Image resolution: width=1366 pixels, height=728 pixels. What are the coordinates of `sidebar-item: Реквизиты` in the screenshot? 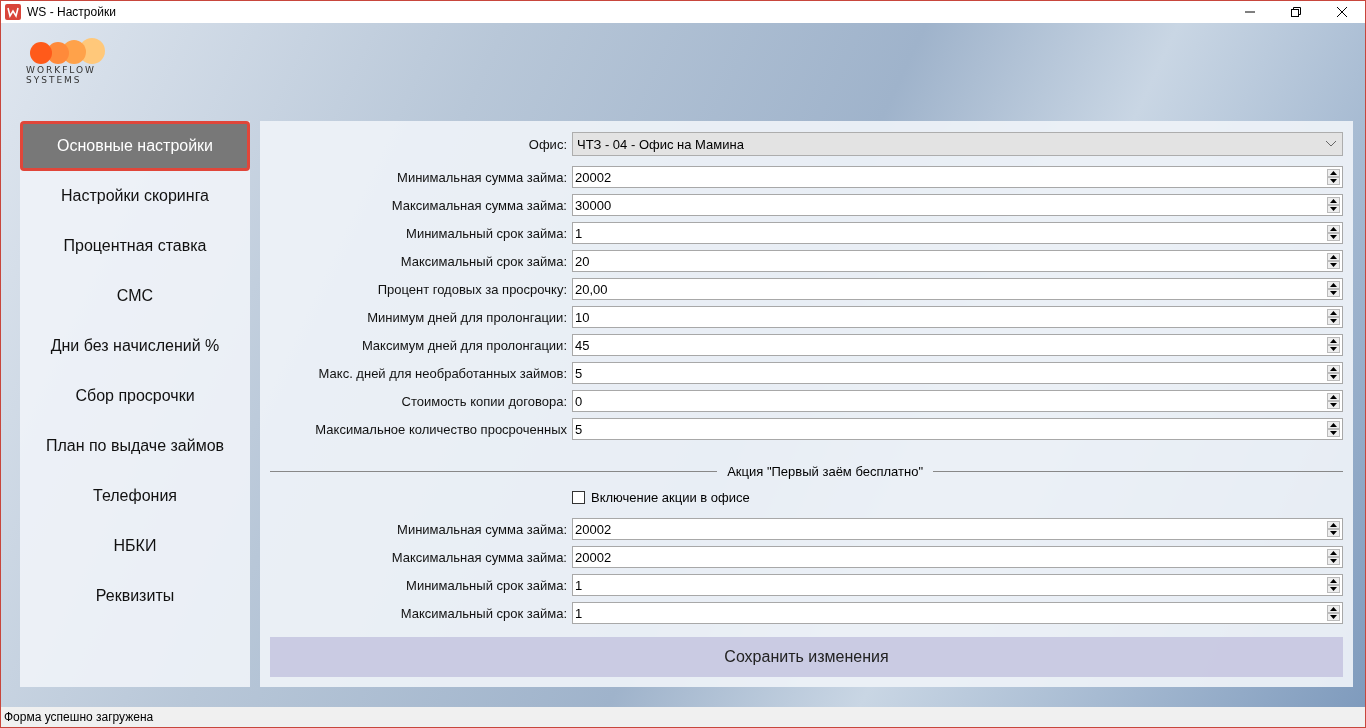 It's located at (135, 596).